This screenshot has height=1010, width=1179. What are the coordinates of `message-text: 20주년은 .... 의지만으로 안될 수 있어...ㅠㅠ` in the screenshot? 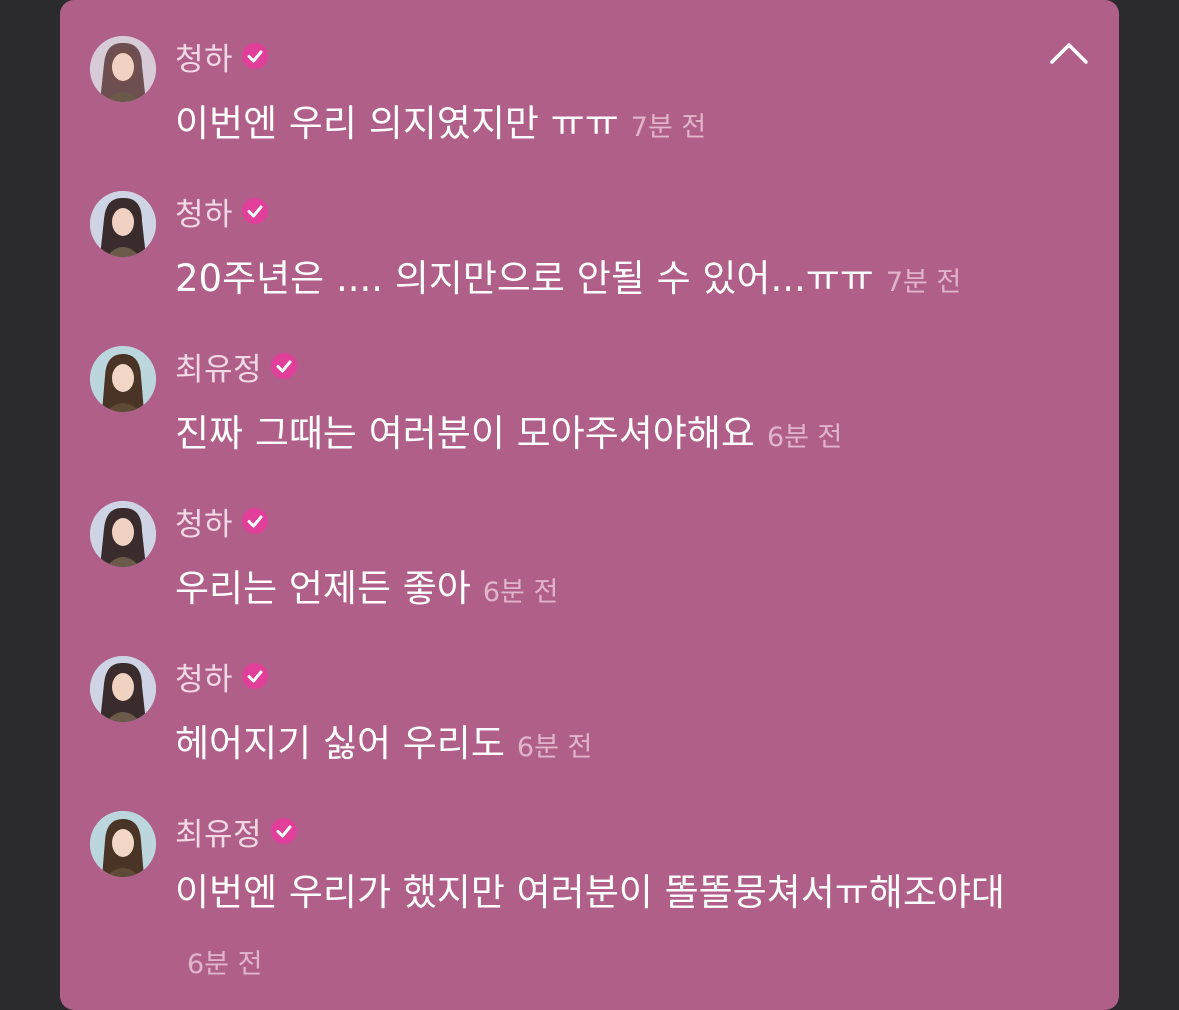 It's located at (524, 278).